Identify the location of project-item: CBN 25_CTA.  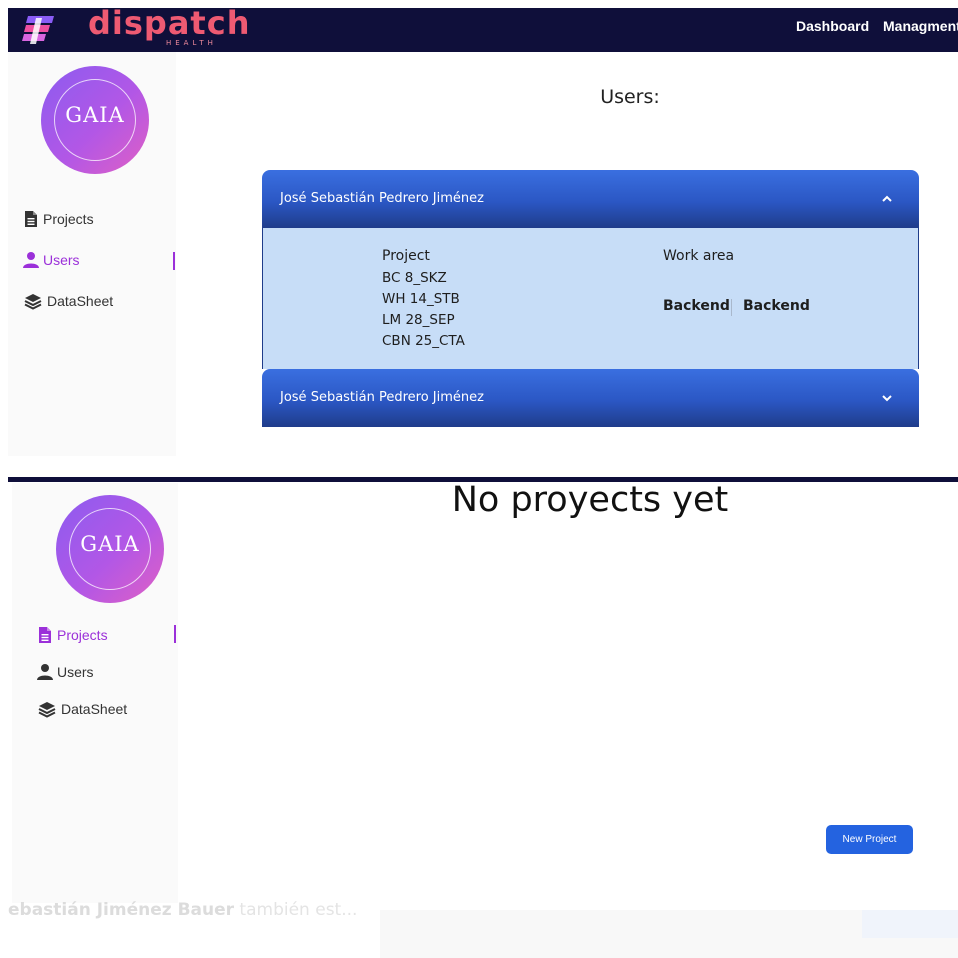
(423, 341).